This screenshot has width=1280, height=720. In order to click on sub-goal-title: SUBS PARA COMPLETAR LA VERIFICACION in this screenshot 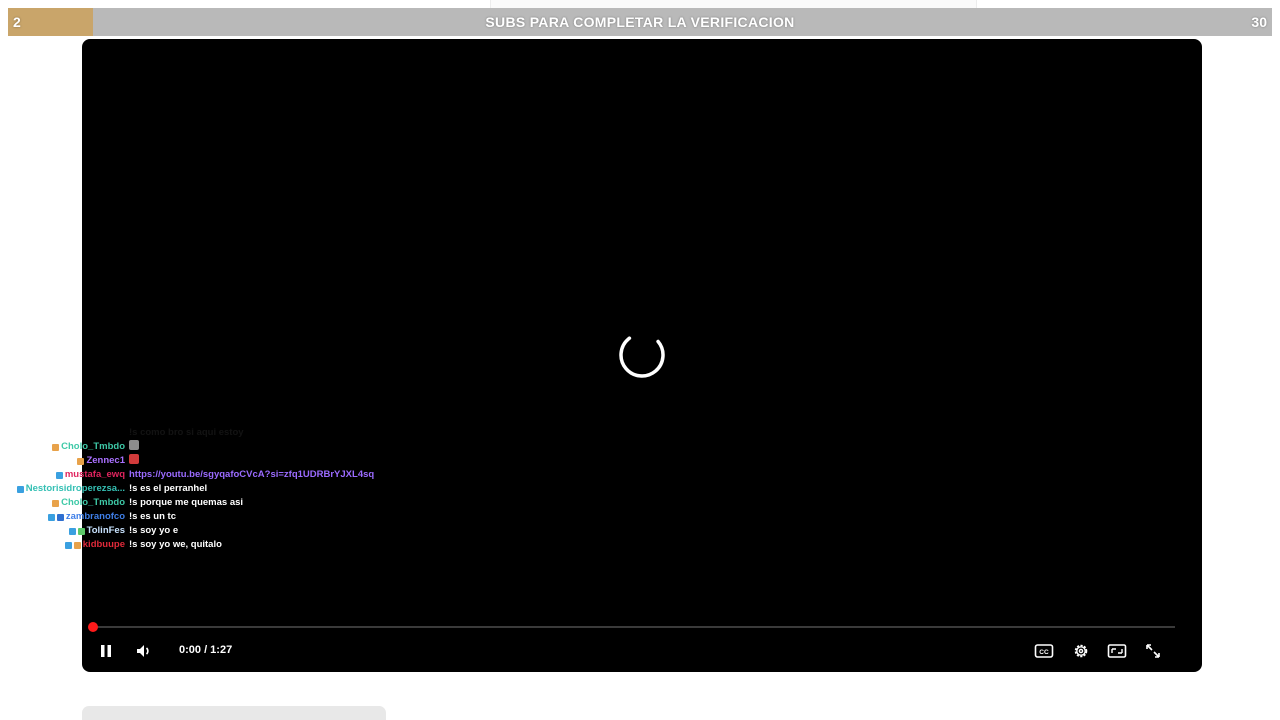, I will do `click(640, 22)`.